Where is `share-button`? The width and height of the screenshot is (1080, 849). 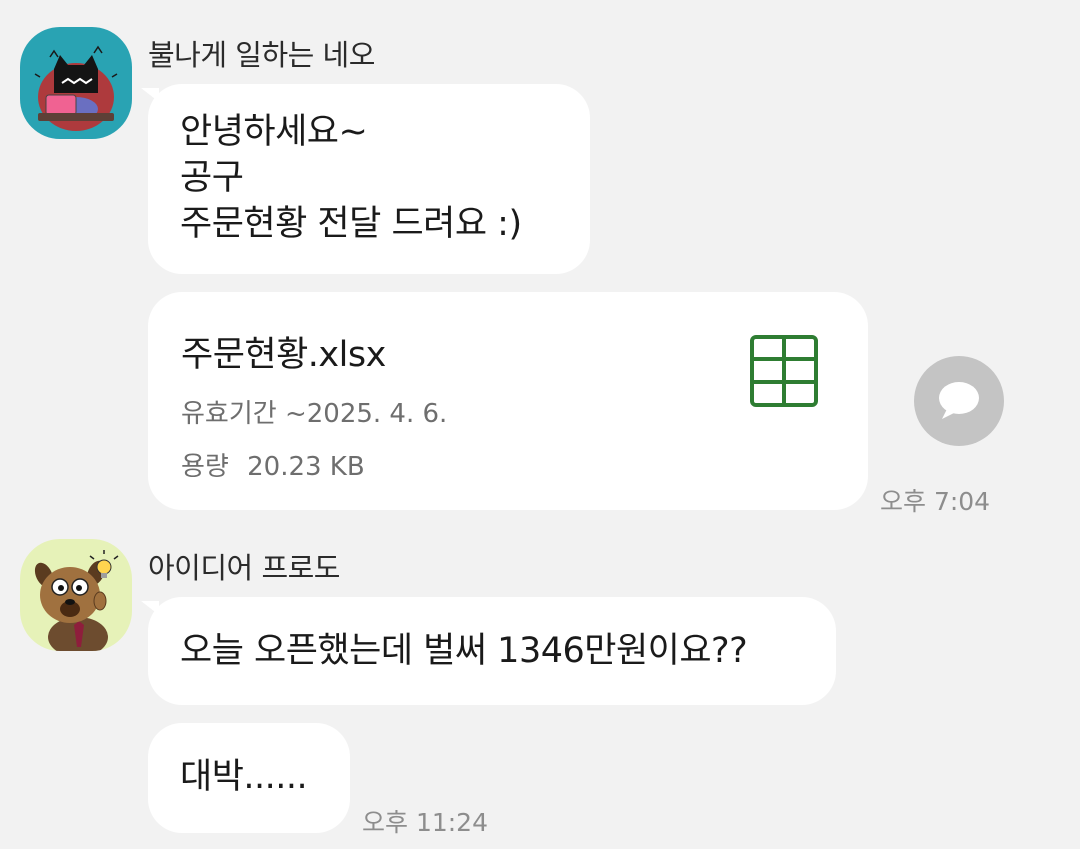 share-button is located at coordinates (959, 401).